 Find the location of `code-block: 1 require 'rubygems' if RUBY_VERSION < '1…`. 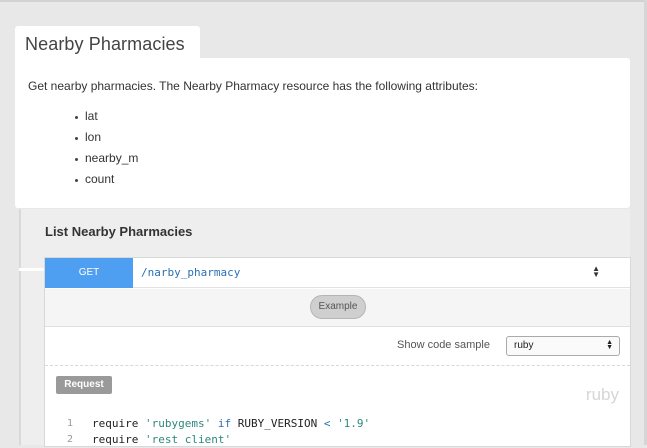

code-block: 1 require 'rubygems' if RUBY_VERSION < '1… is located at coordinates (337, 432).